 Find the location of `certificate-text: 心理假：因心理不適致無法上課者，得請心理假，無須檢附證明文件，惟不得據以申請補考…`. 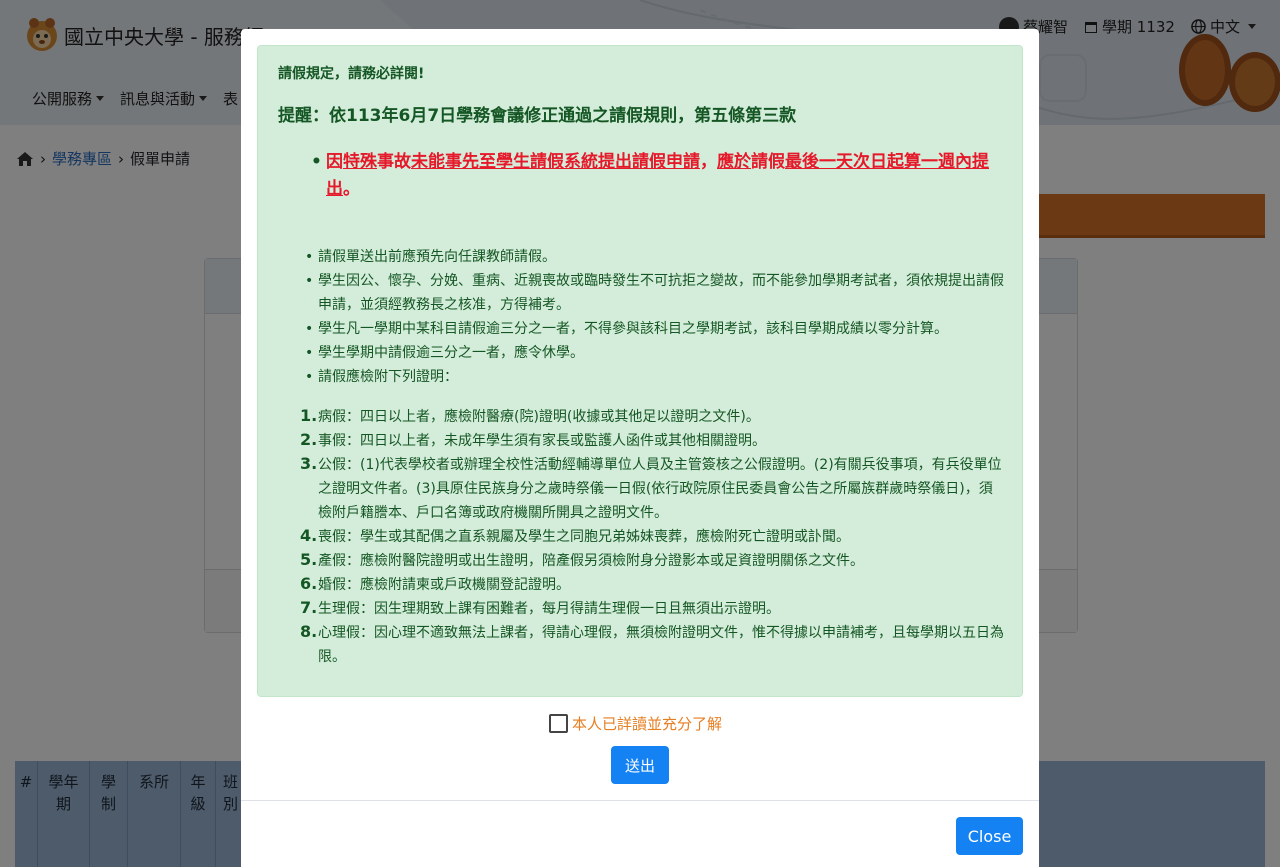

certificate-text: 心理假：因心理不適致無法上課者，得請心理假，無須檢附證明文件，惟不得據以申請補考… is located at coordinates (661, 645).